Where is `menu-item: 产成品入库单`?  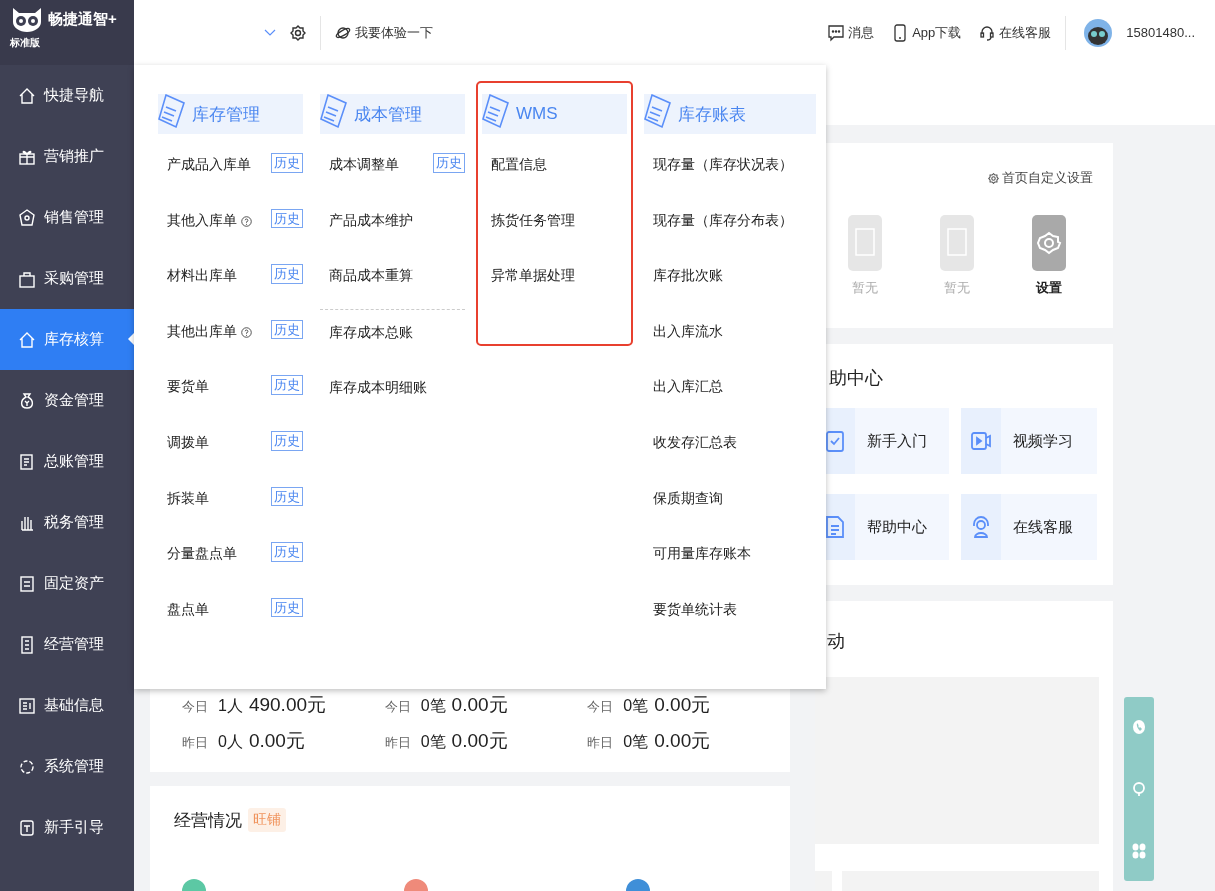 menu-item: 产成品入库单 is located at coordinates (209, 165).